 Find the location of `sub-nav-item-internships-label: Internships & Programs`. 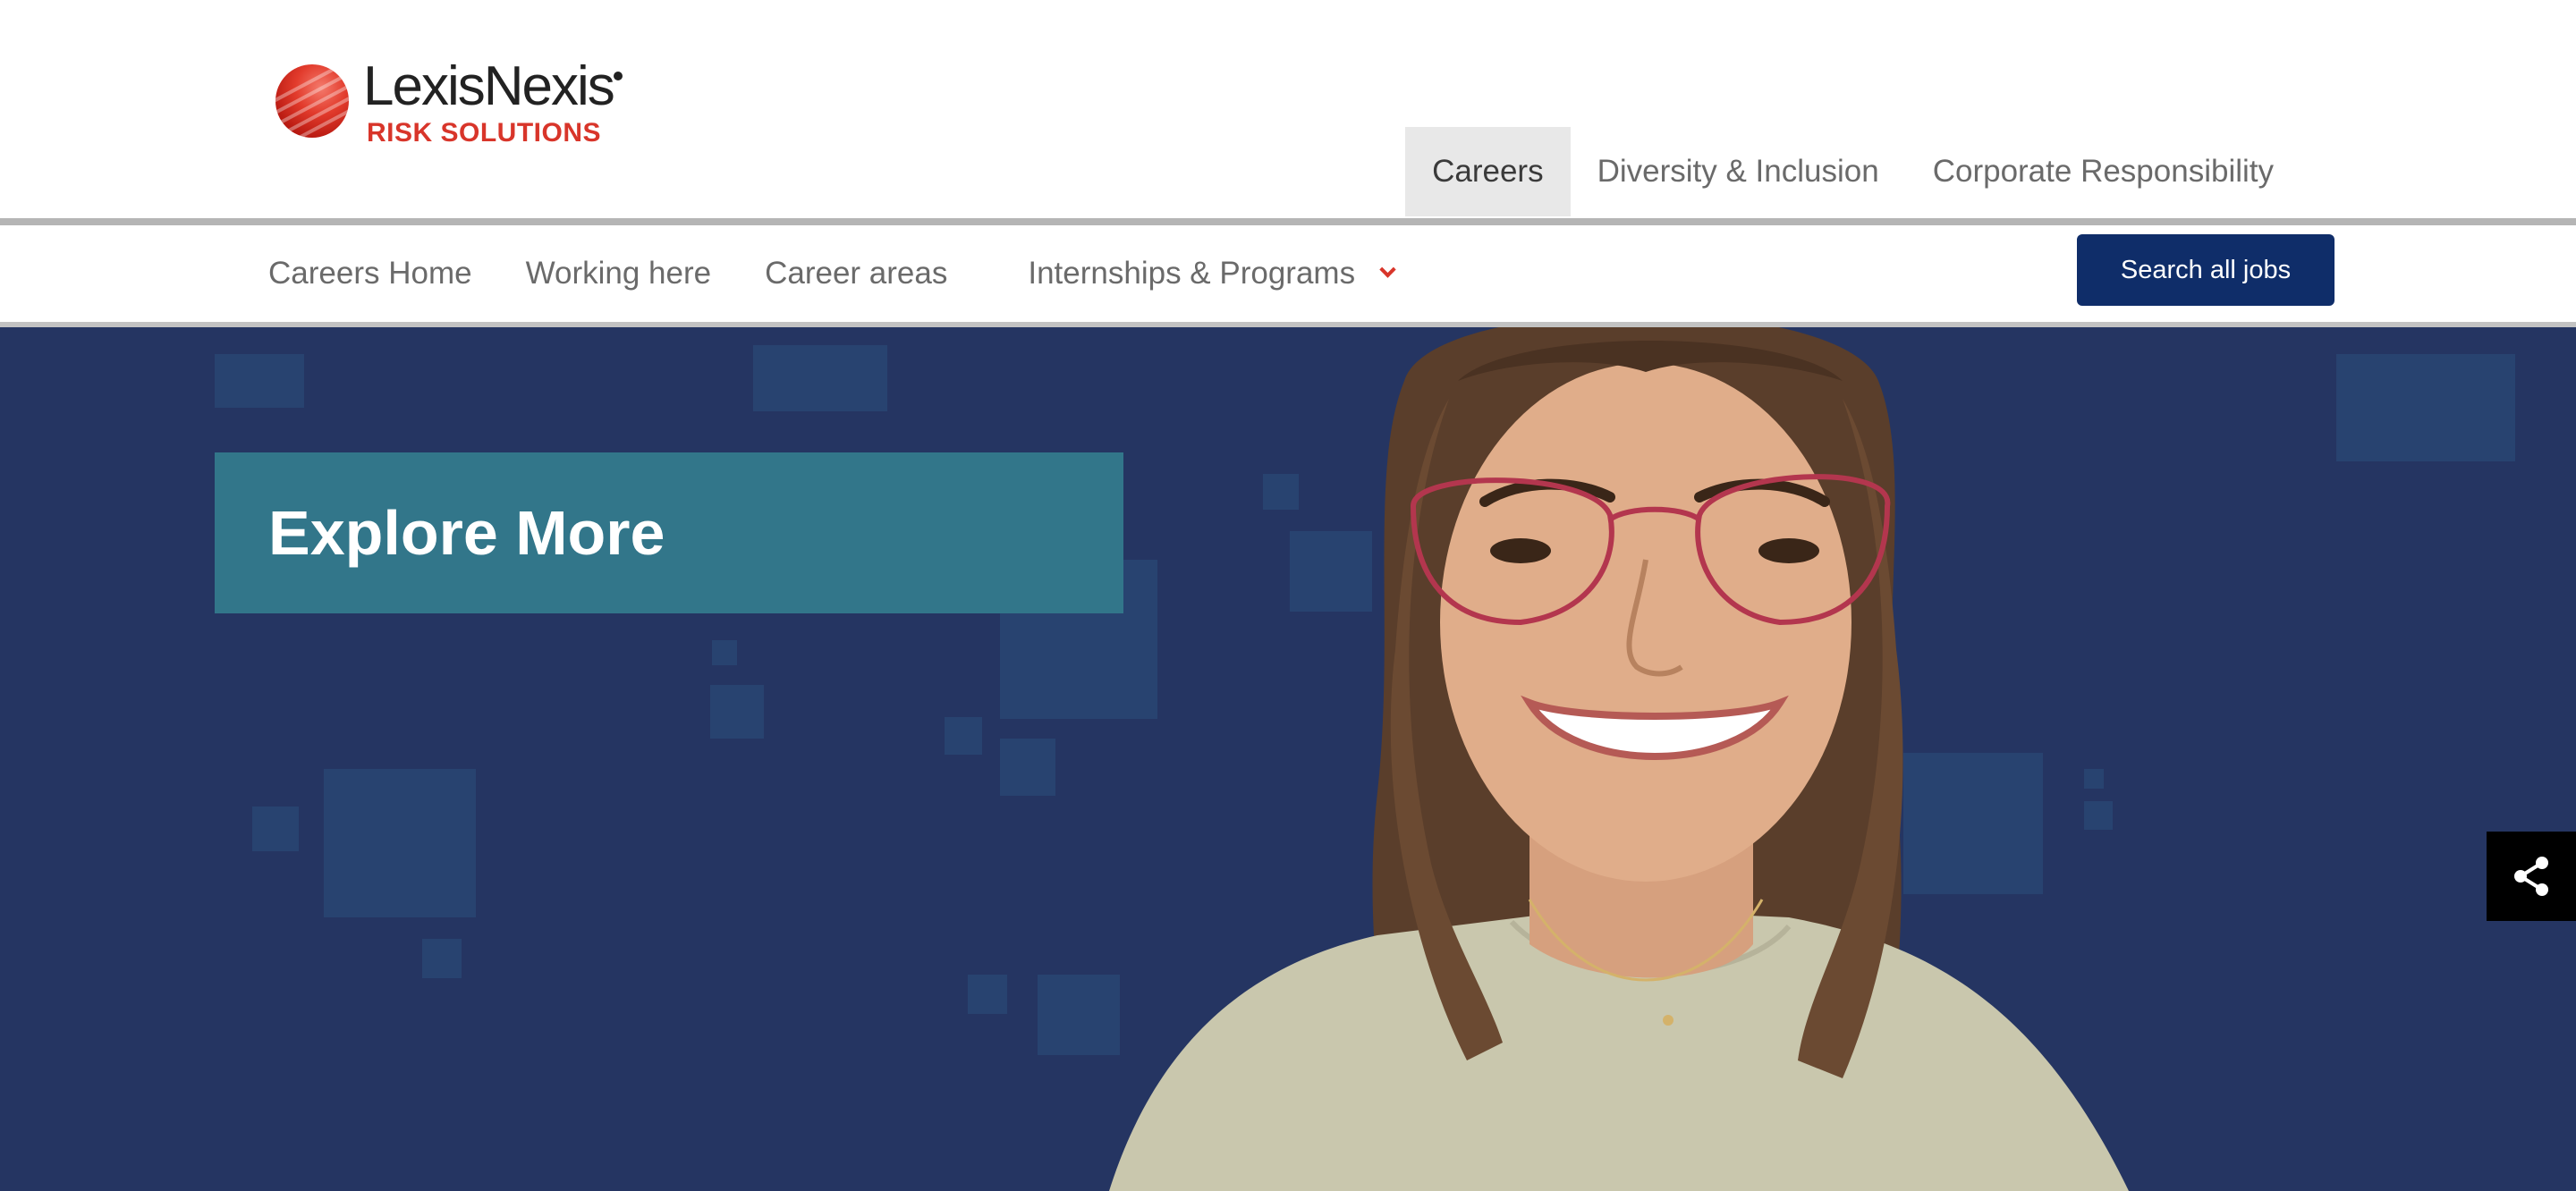

sub-nav-item-internships-label: Internships & Programs is located at coordinates (1192, 273).